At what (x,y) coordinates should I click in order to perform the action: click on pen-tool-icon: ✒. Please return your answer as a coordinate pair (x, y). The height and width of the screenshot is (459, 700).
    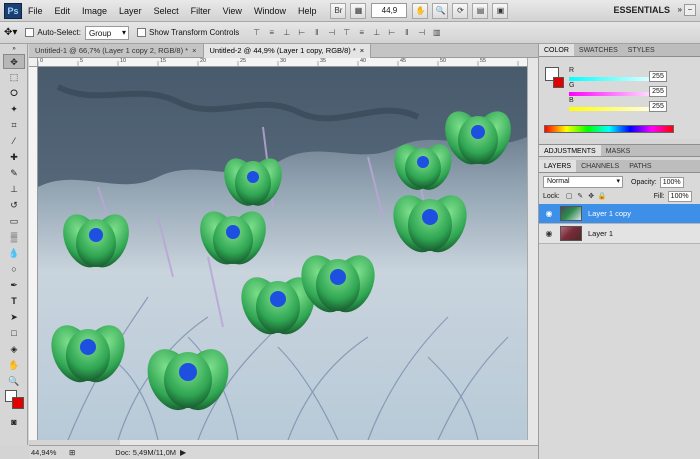
    Looking at the image, I should click on (14, 285).